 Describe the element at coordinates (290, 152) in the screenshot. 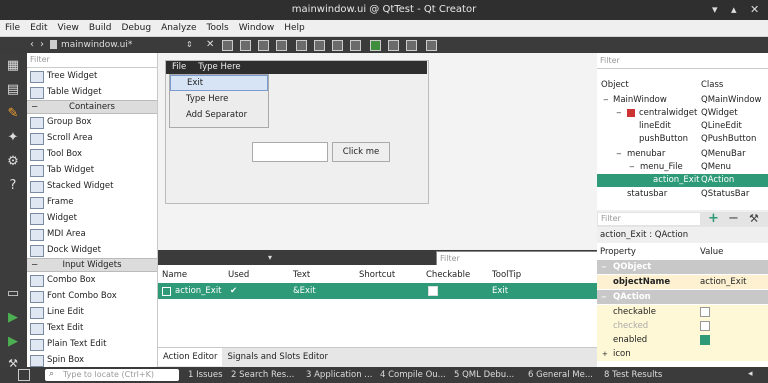

I see `form-line-edit` at that location.